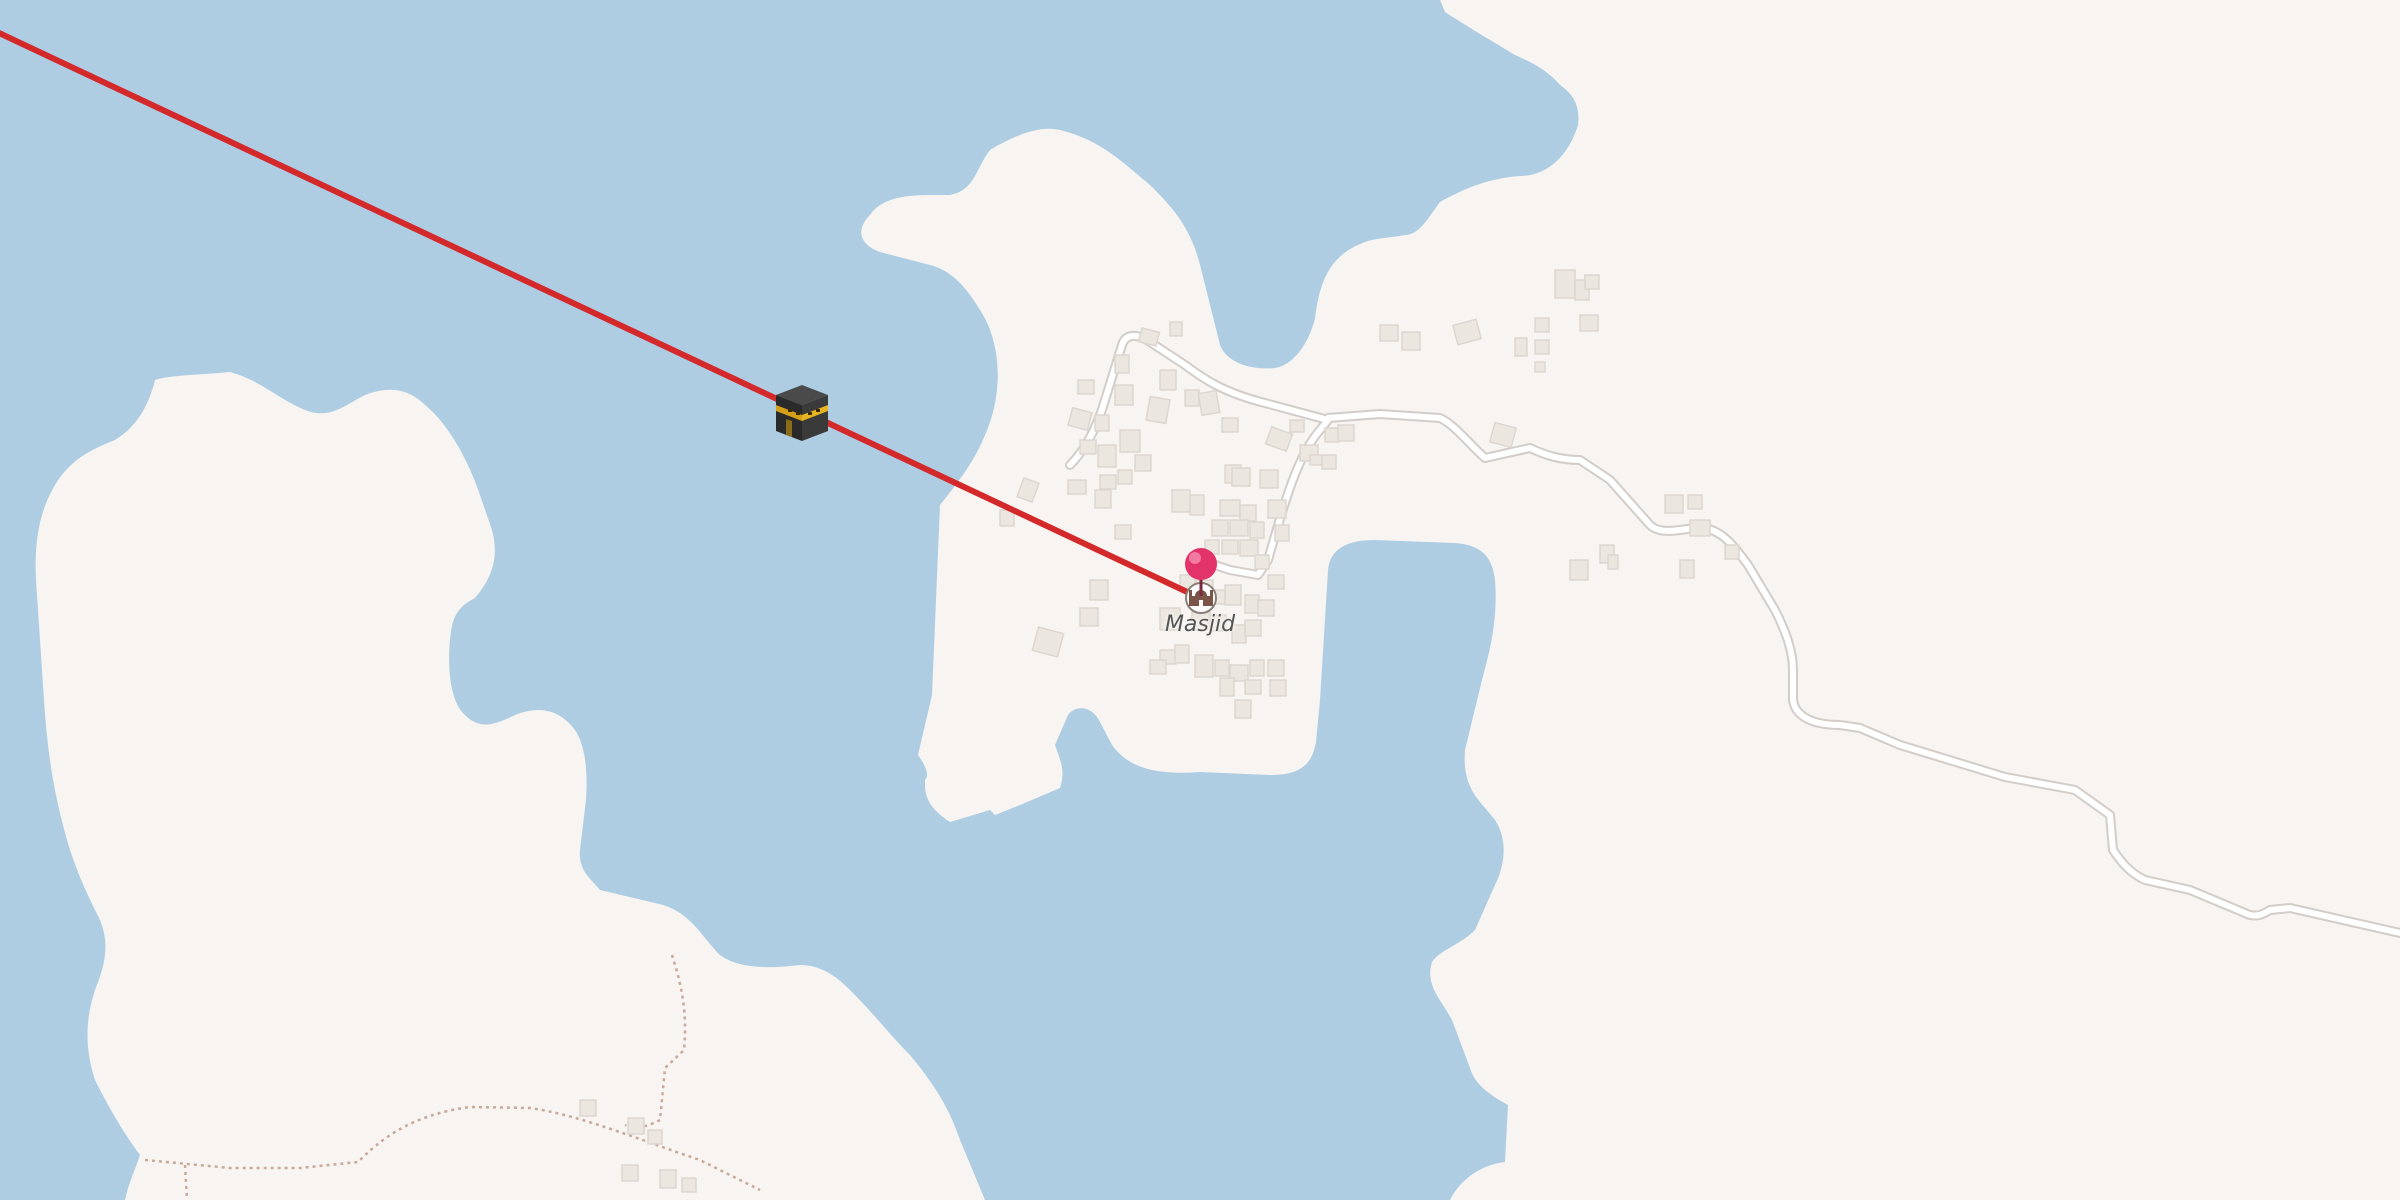 This screenshot has height=1200, width=2400. I want to click on poi-label-masjid: Masjid, so click(1200, 624).